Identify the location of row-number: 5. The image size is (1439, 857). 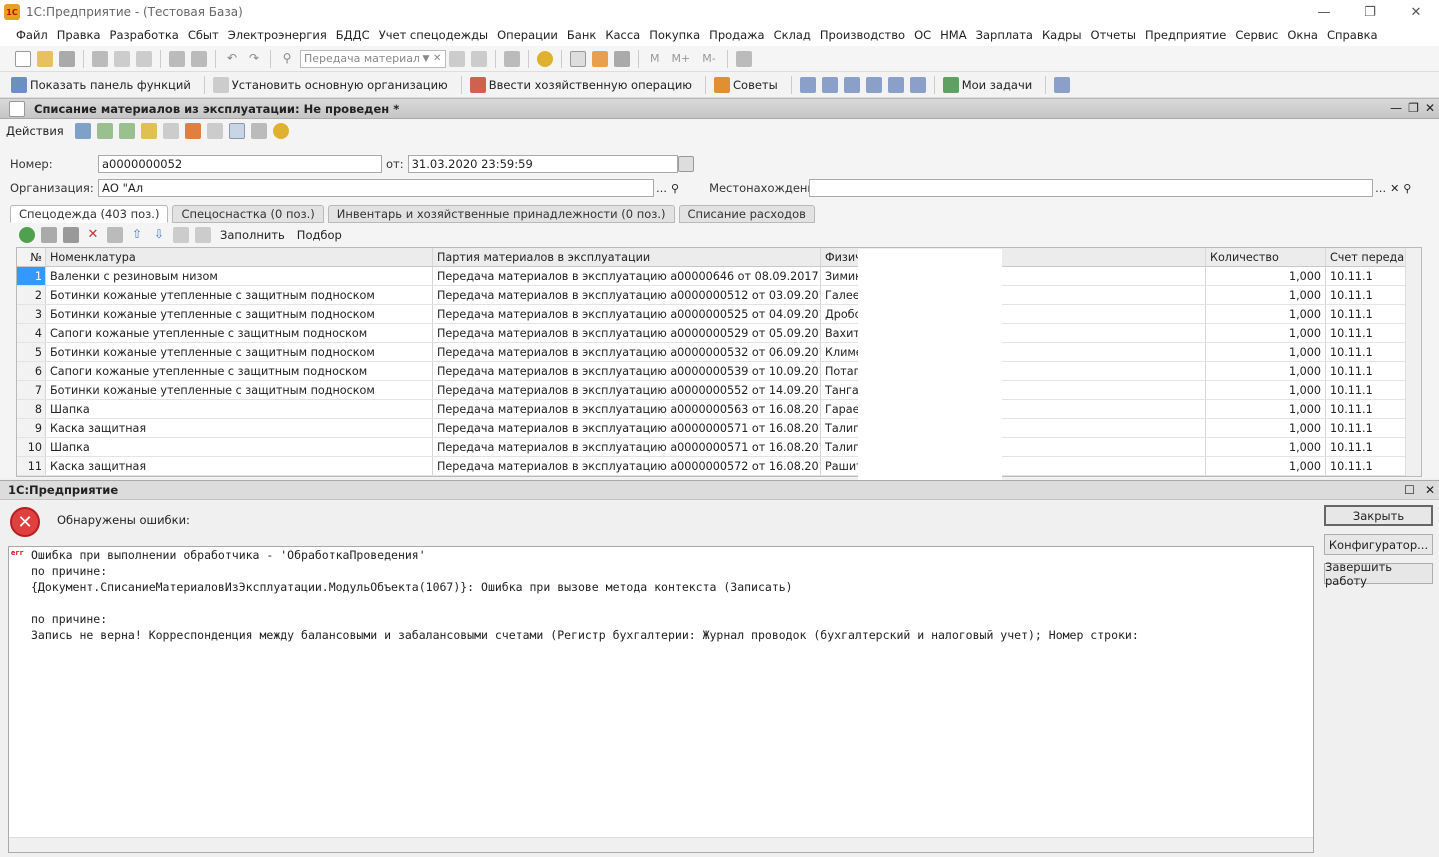
(31, 352).